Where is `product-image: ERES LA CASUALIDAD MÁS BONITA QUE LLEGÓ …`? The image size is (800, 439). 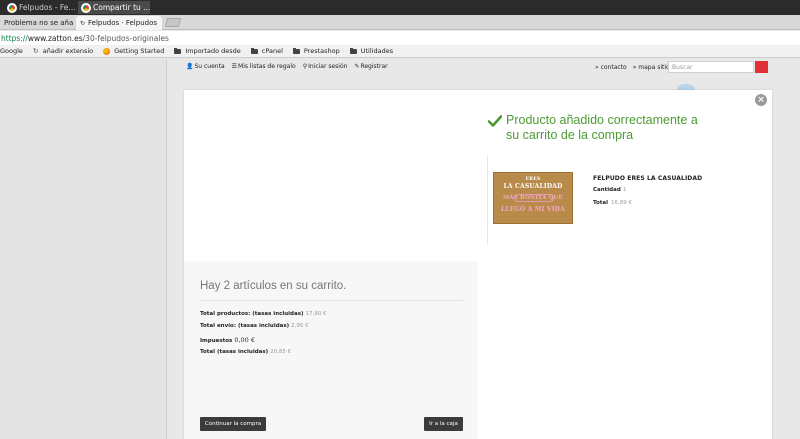
product-image: ERES LA CASUALIDAD MÁS BONITA QUE LLEGÓ … is located at coordinates (533, 198).